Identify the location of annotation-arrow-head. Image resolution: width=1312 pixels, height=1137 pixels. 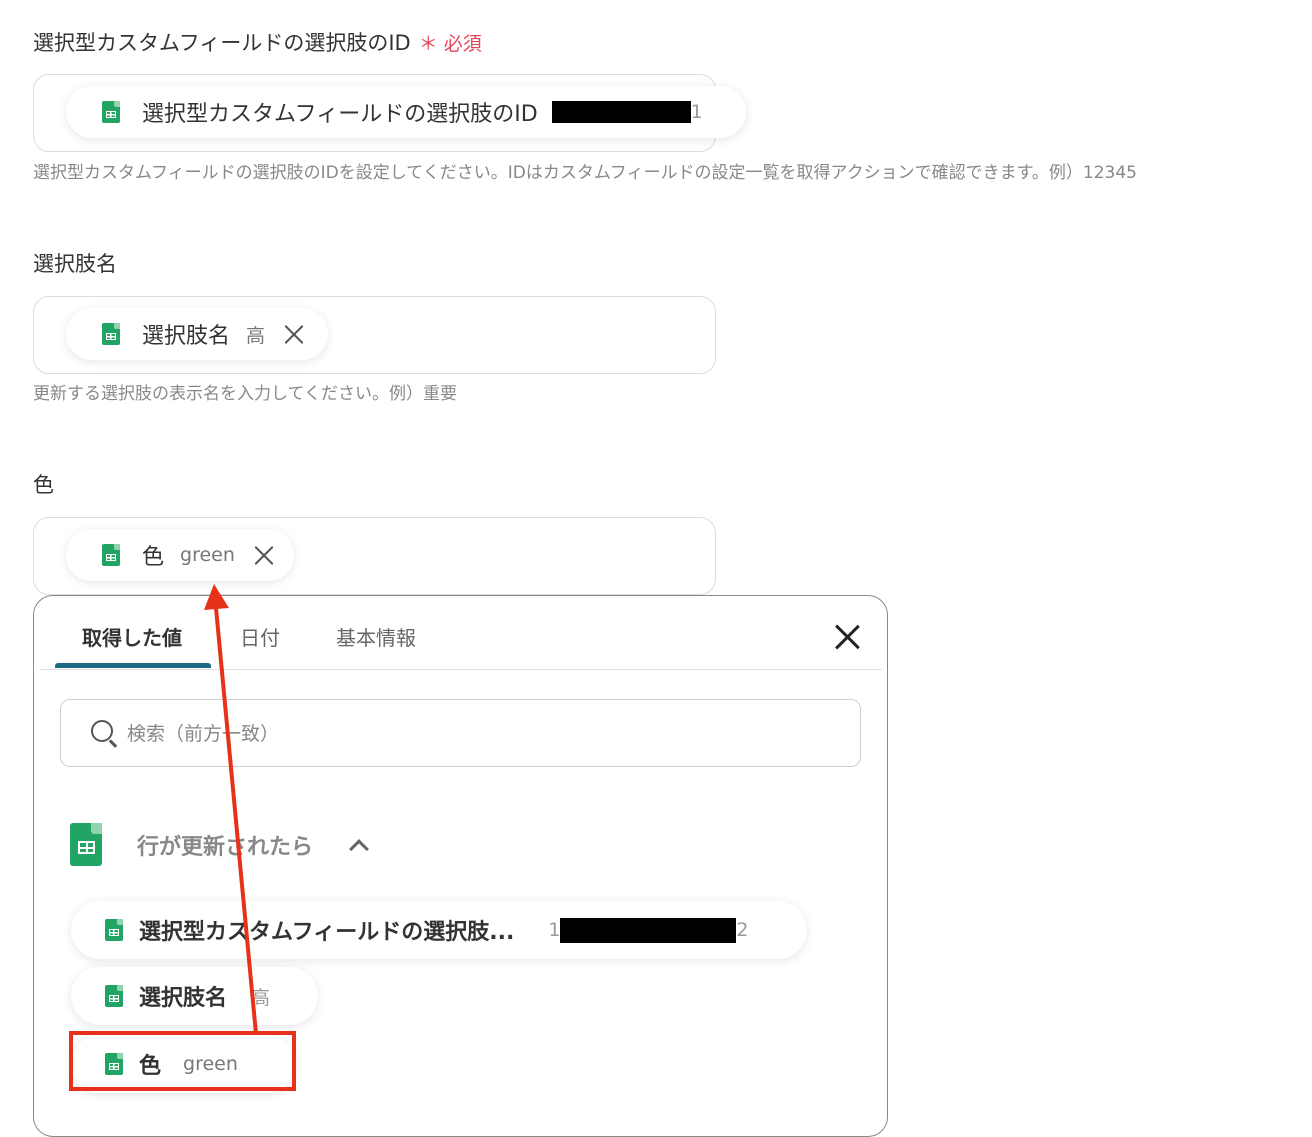
(216, 597).